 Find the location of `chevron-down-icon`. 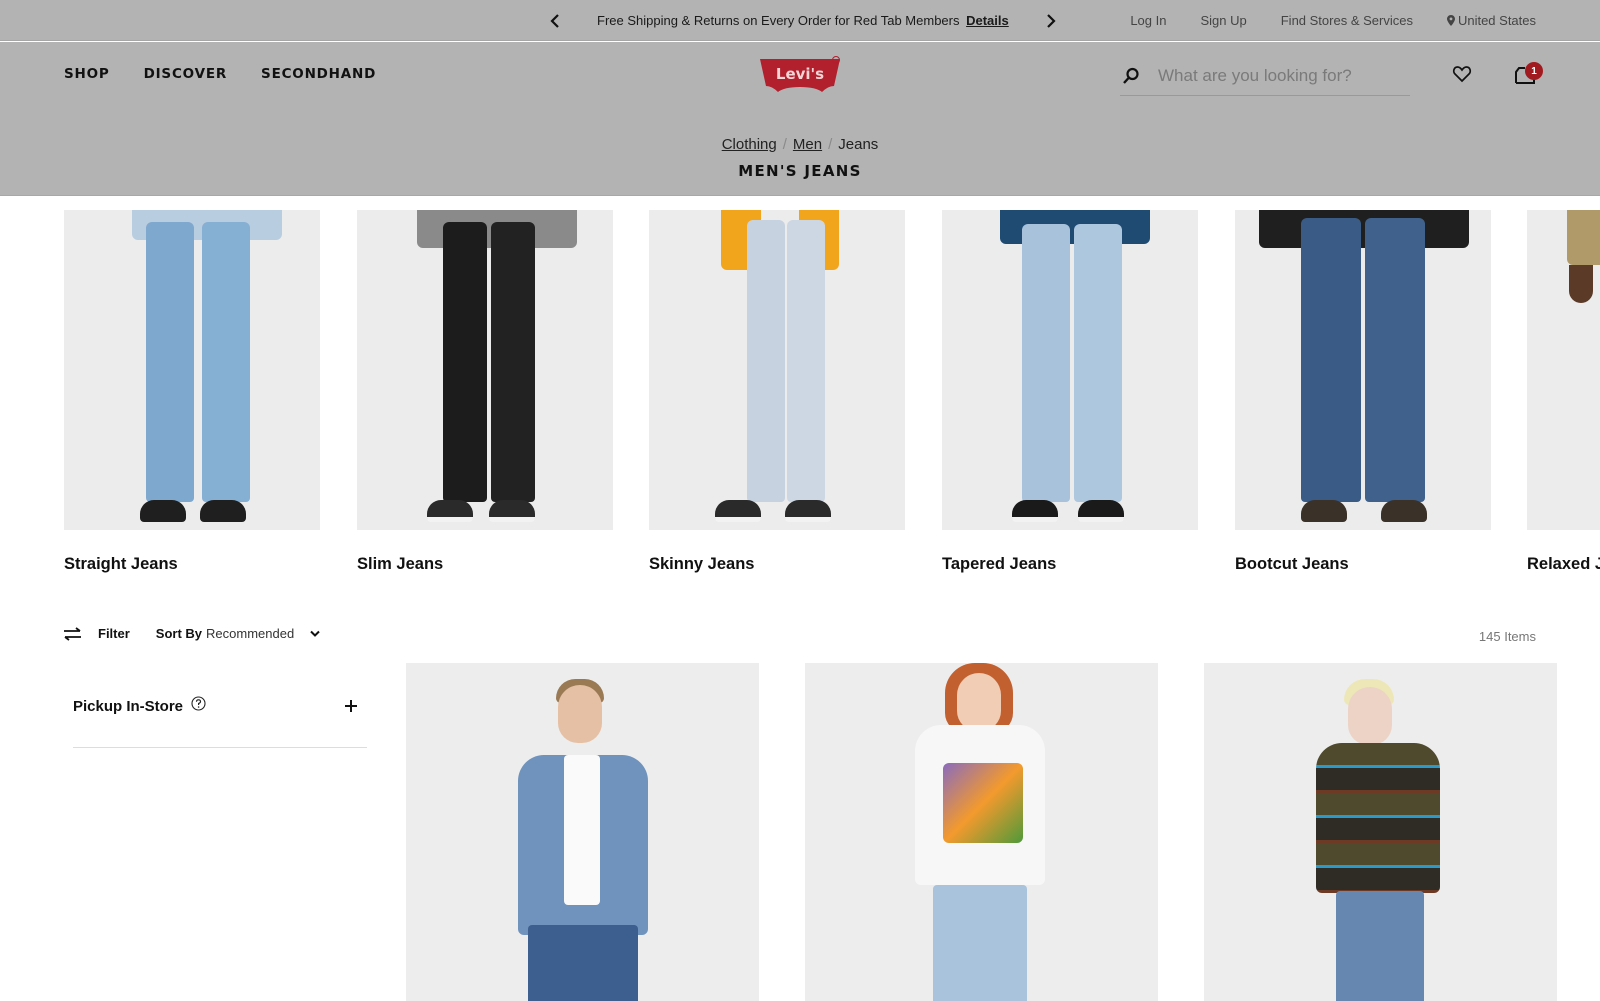

chevron-down-icon is located at coordinates (315, 633).